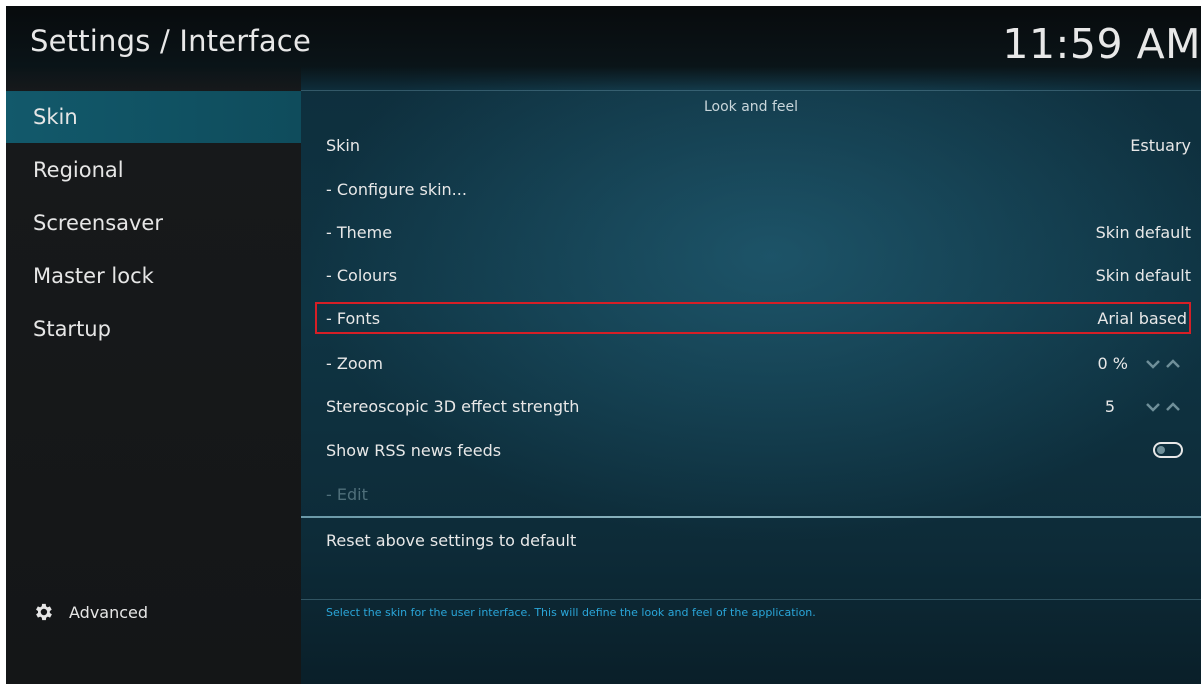 This screenshot has height=684, width=1201. I want to click on setting-label: - Zoom, so click(354, 363).